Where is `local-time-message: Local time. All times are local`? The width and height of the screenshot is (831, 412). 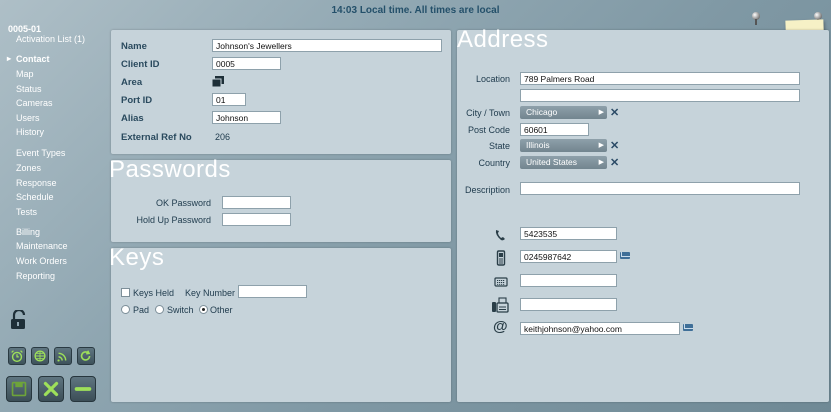
local-time-message: Local time. All times are local is located at coordinates (429, 10).